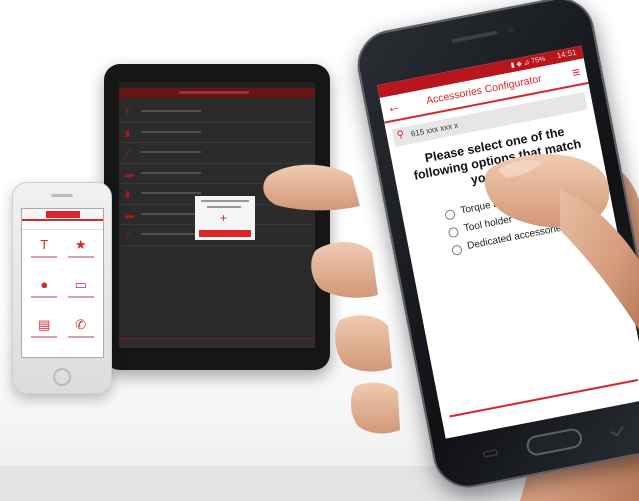 Image resolution: width=639 pixels, height=501 pixels. I want to click on plus-icon: +, so click(224, 218).